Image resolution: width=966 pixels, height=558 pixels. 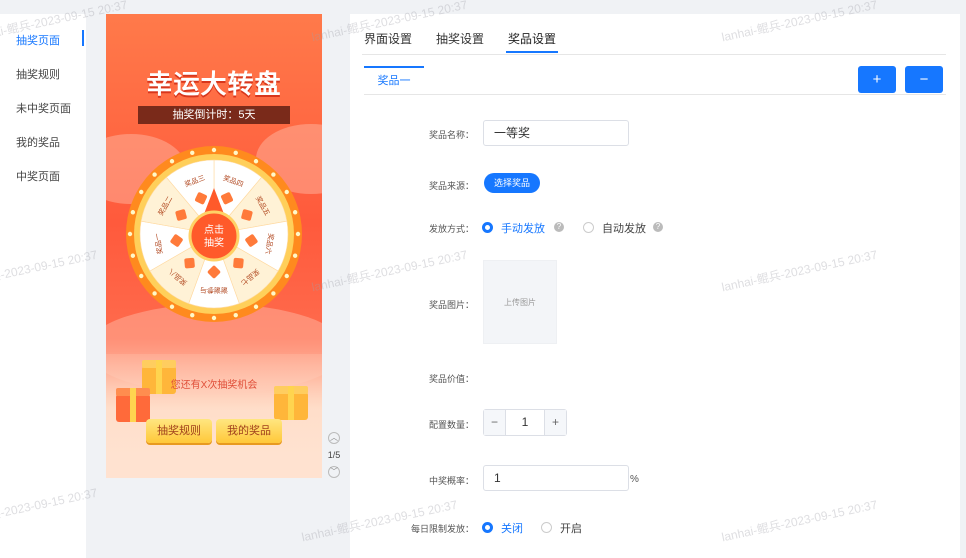 What do you see at coordinates (43, 39) in the screenshot?
I see `nav-item-lottery-page: 抽奖页面` at bounding box center [43, 39].